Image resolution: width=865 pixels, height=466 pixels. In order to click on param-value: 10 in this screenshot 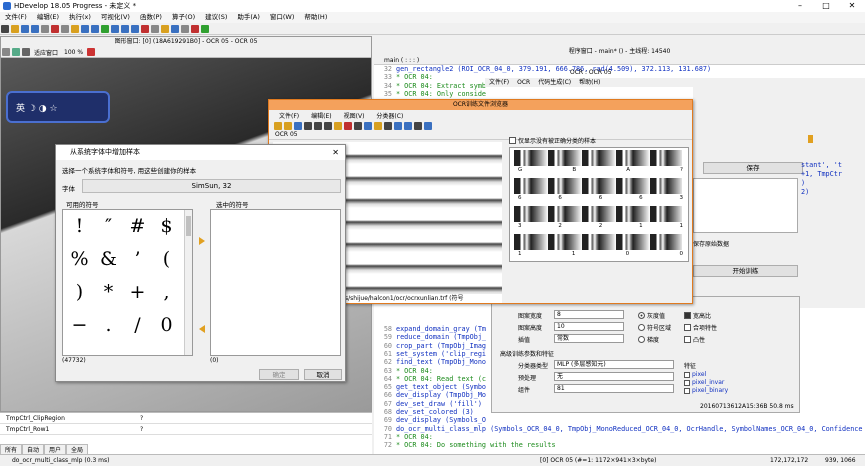, I will do `click(589, 326)`.